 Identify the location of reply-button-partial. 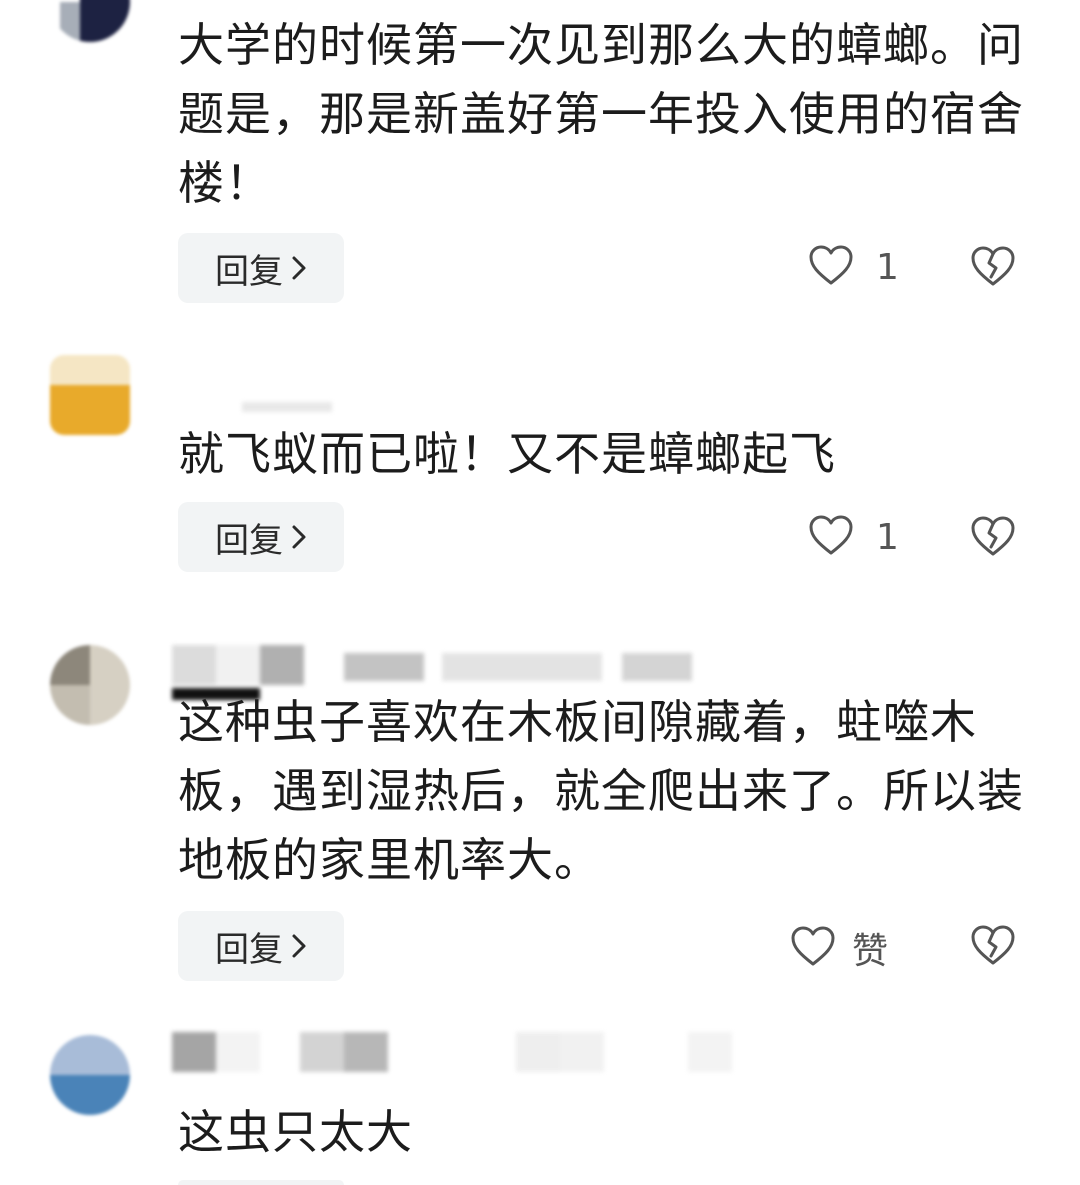
(261, 1182).